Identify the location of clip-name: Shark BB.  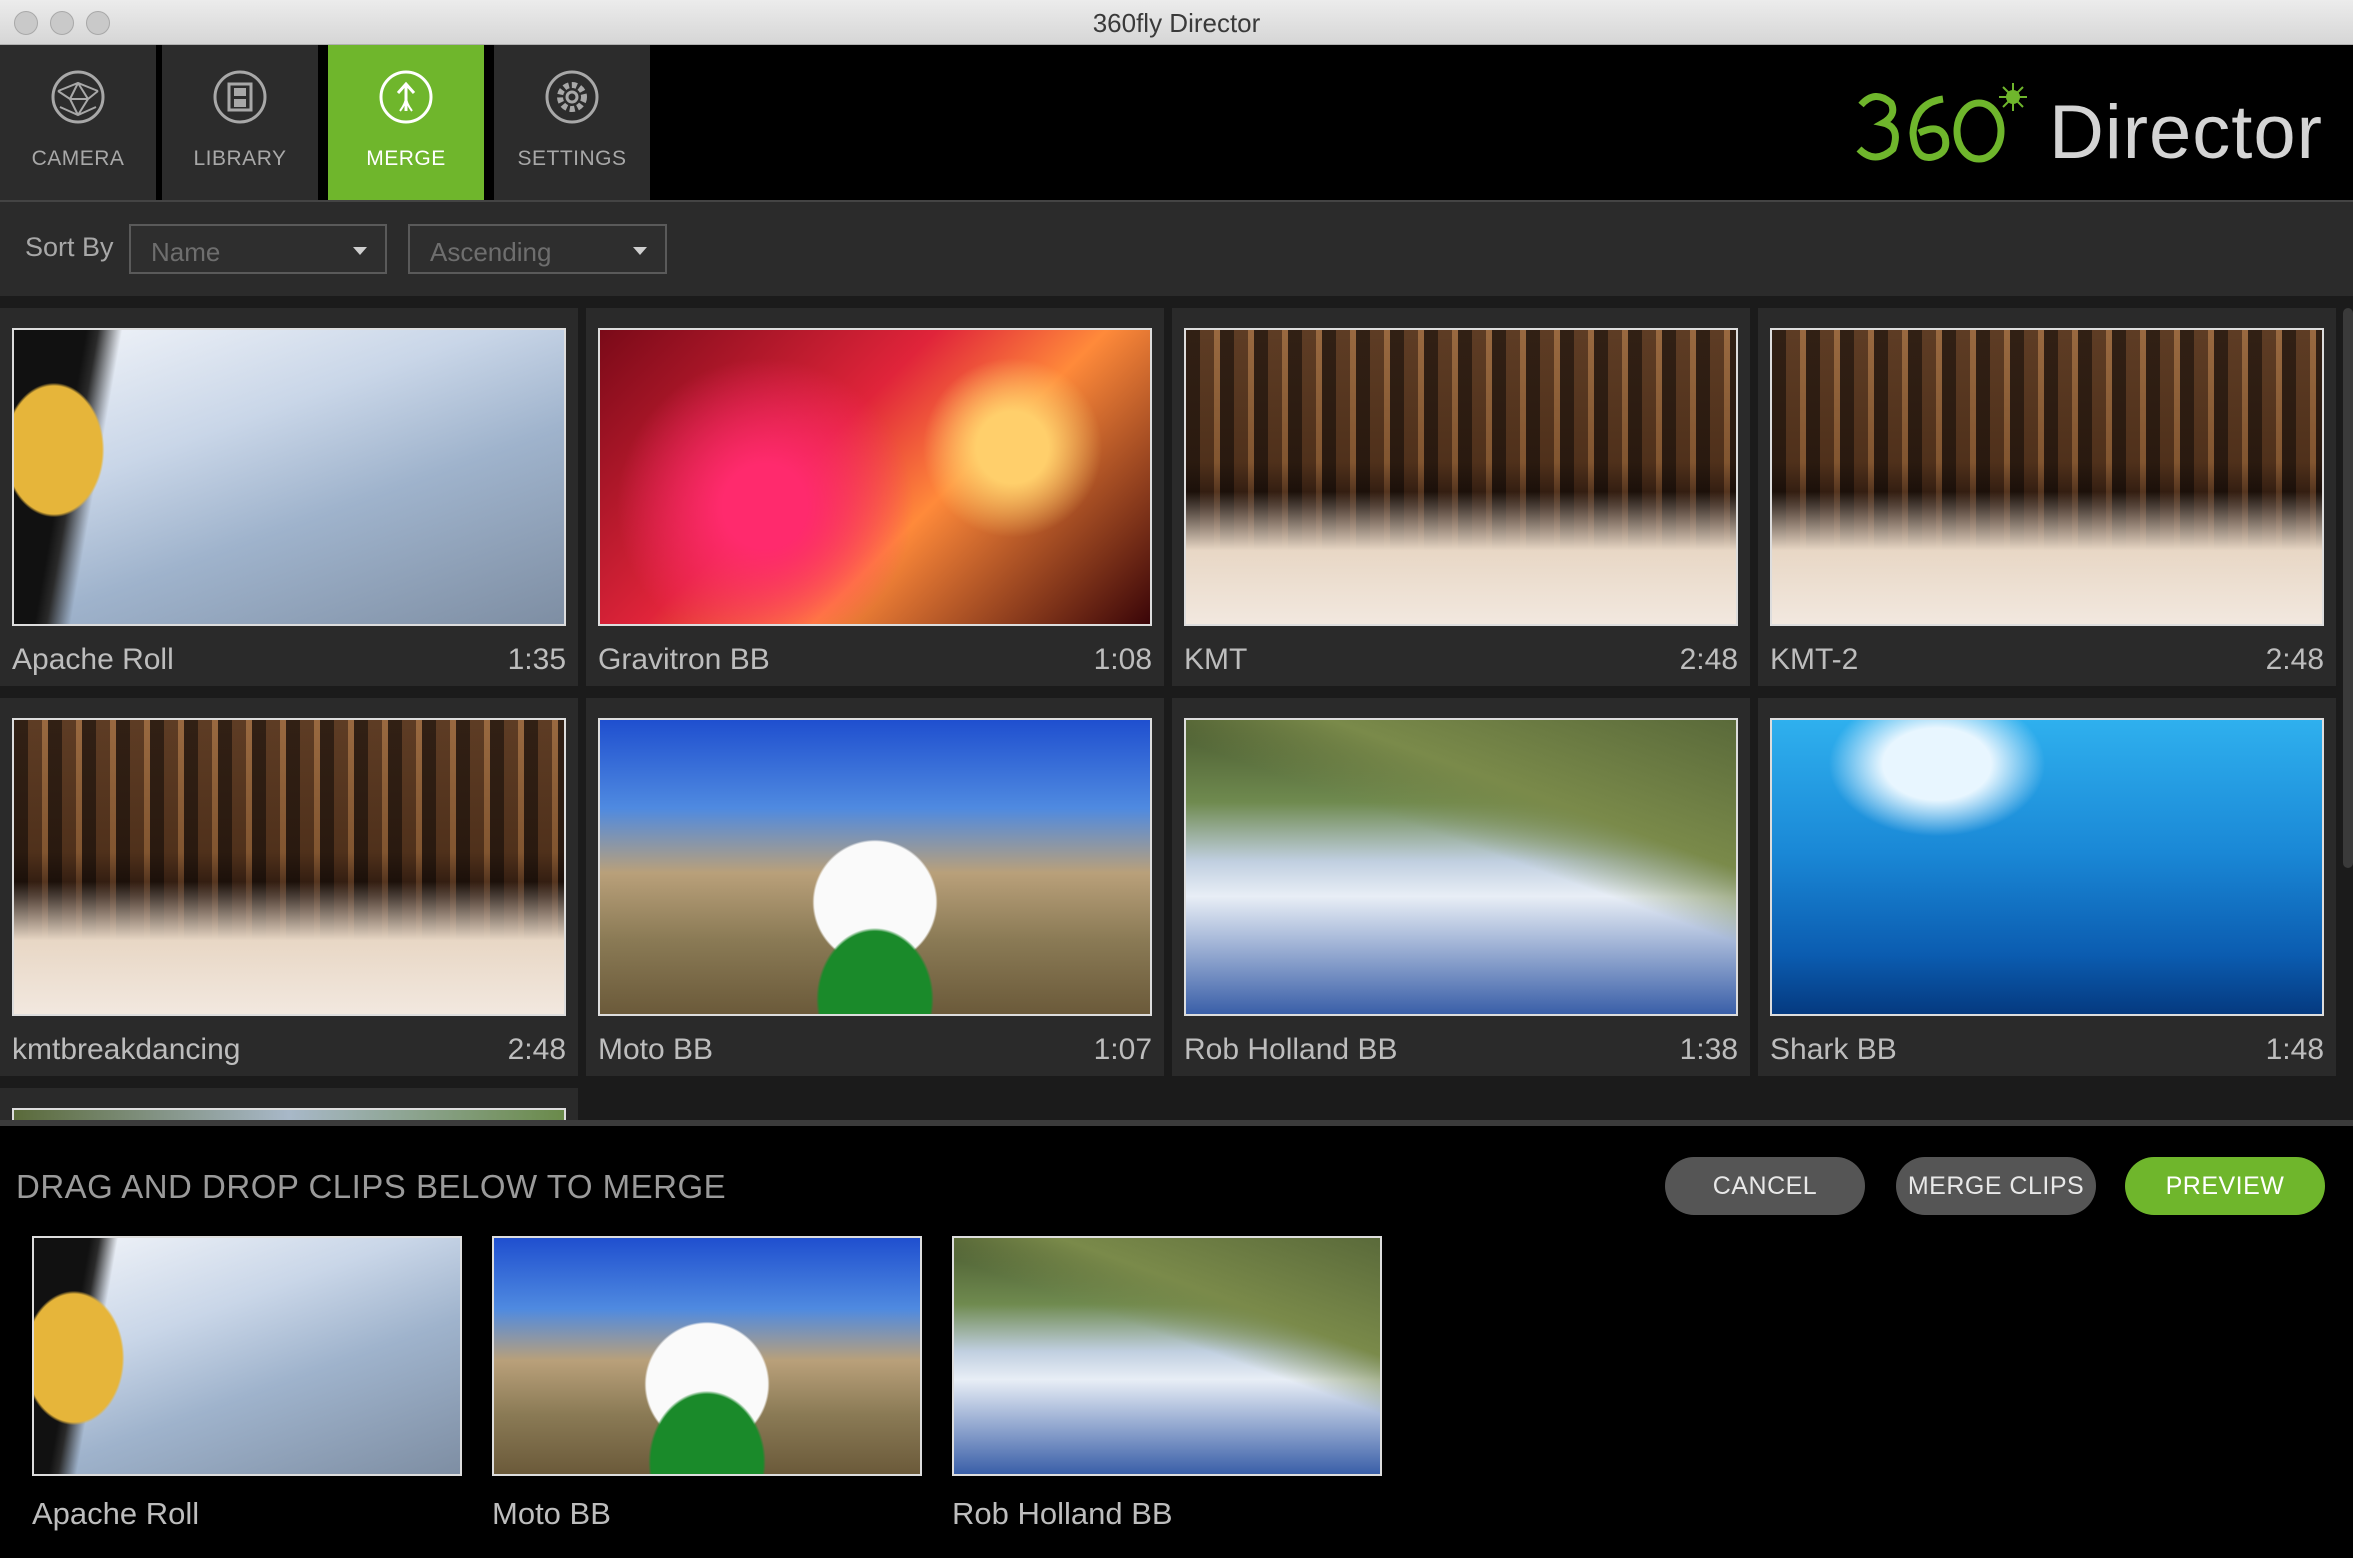
(1833, 1049).